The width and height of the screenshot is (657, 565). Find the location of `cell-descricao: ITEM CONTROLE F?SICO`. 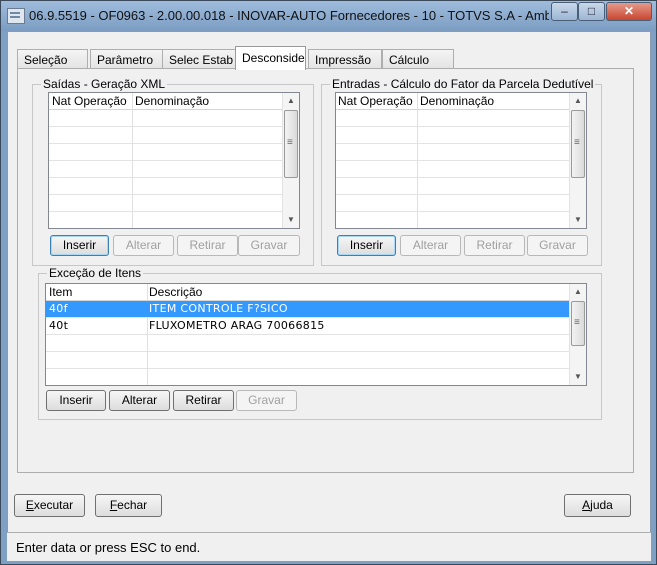

cell-descricao: ITEM CONTROLE F?SICO is located at coordinates (218, 308).